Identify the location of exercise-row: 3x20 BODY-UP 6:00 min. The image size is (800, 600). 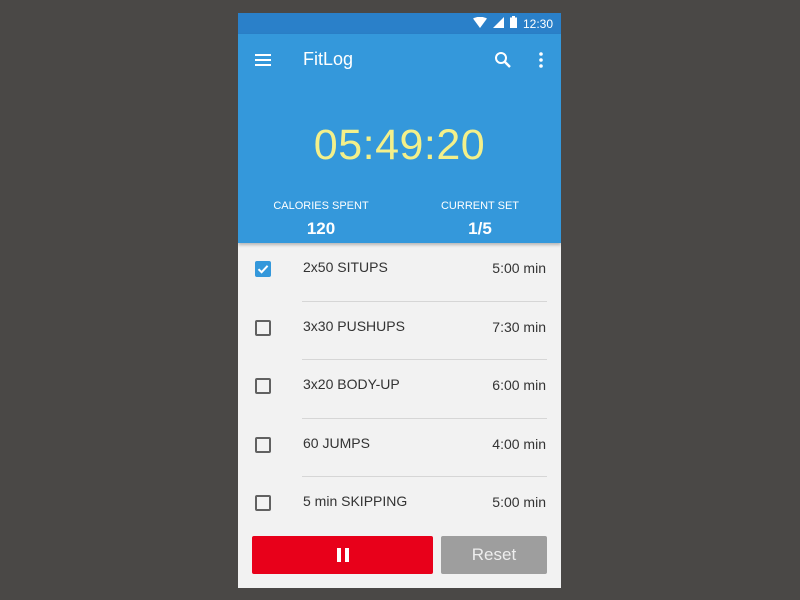
(399, 389).